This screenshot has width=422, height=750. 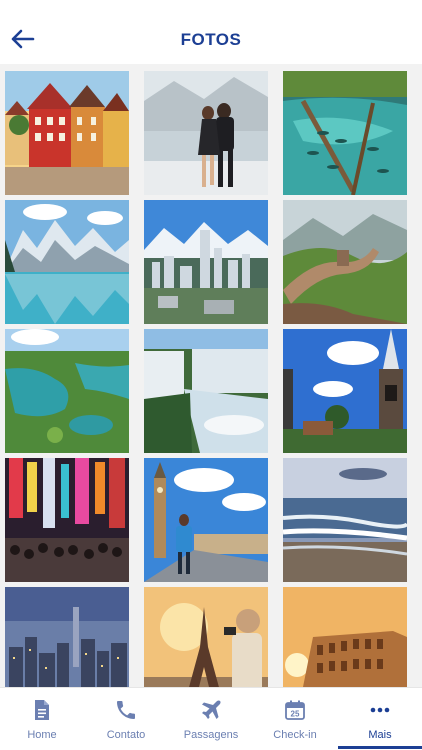 What do you see at coordinates (206, 391) in the screenshot?
I see `photo-waterfalls-canyon` at bounding box center [206, 391].